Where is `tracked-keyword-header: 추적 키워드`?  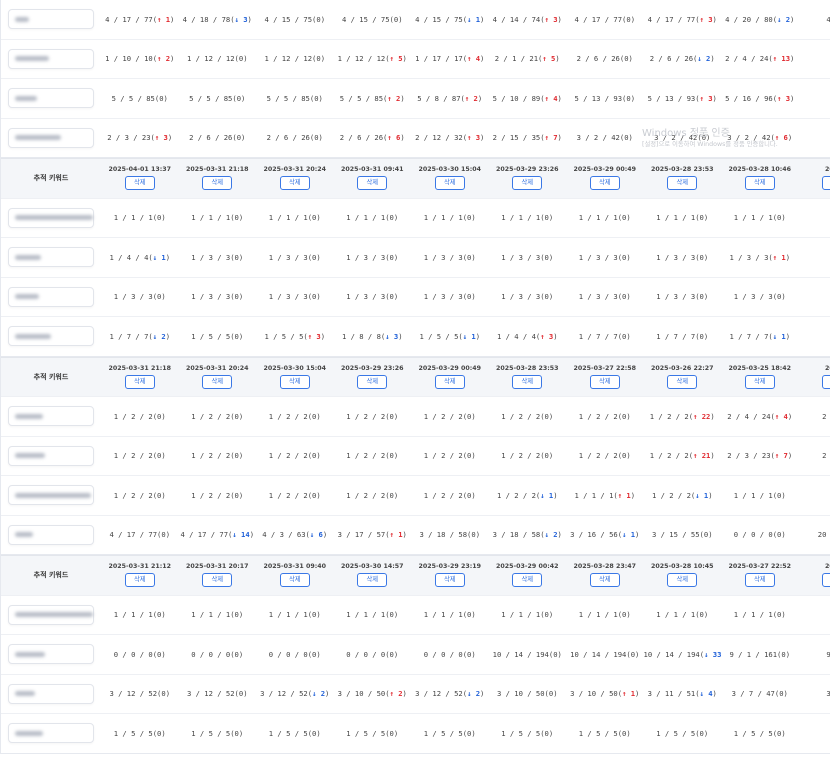 tracked-keyword-header: 추적 키워드 is located at coordinates (51, 376).